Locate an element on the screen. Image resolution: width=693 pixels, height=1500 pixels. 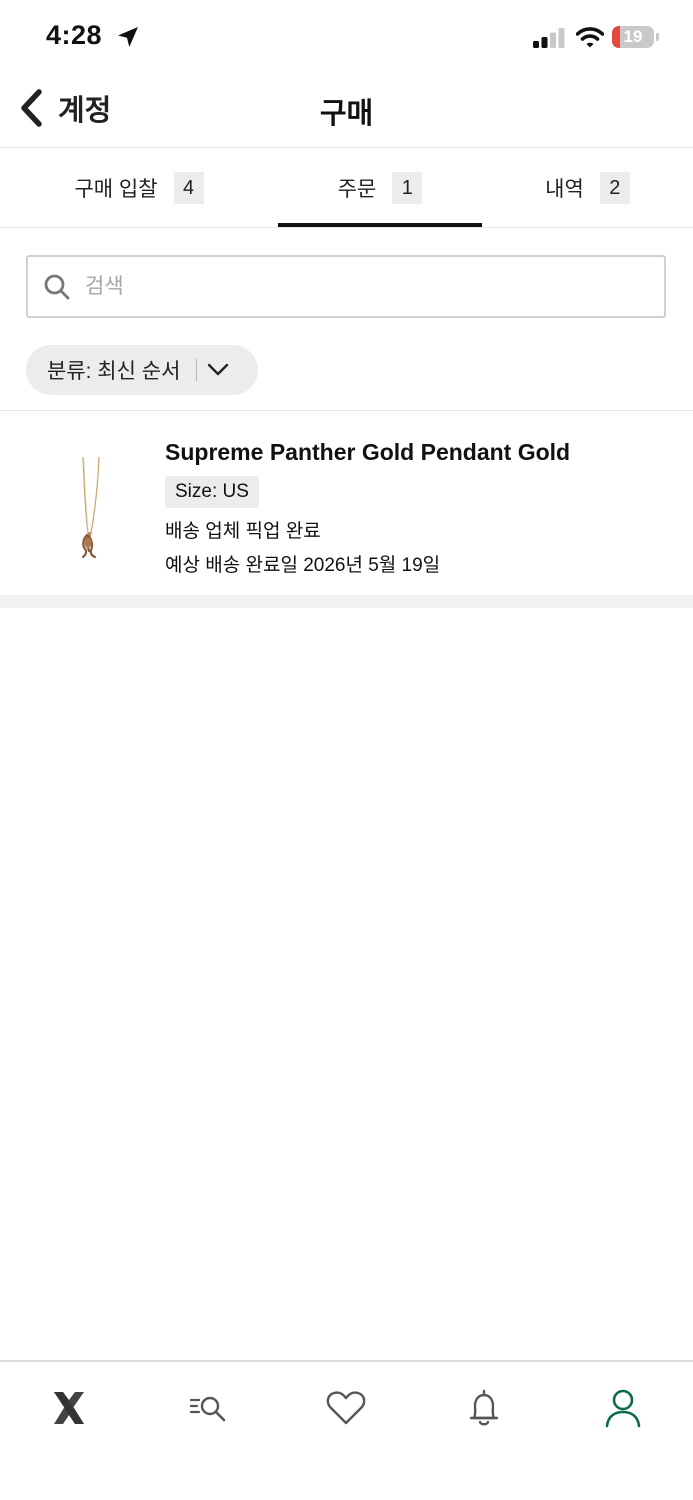
tab-label: 구매 입찰 is located at coordinates (116, 189).